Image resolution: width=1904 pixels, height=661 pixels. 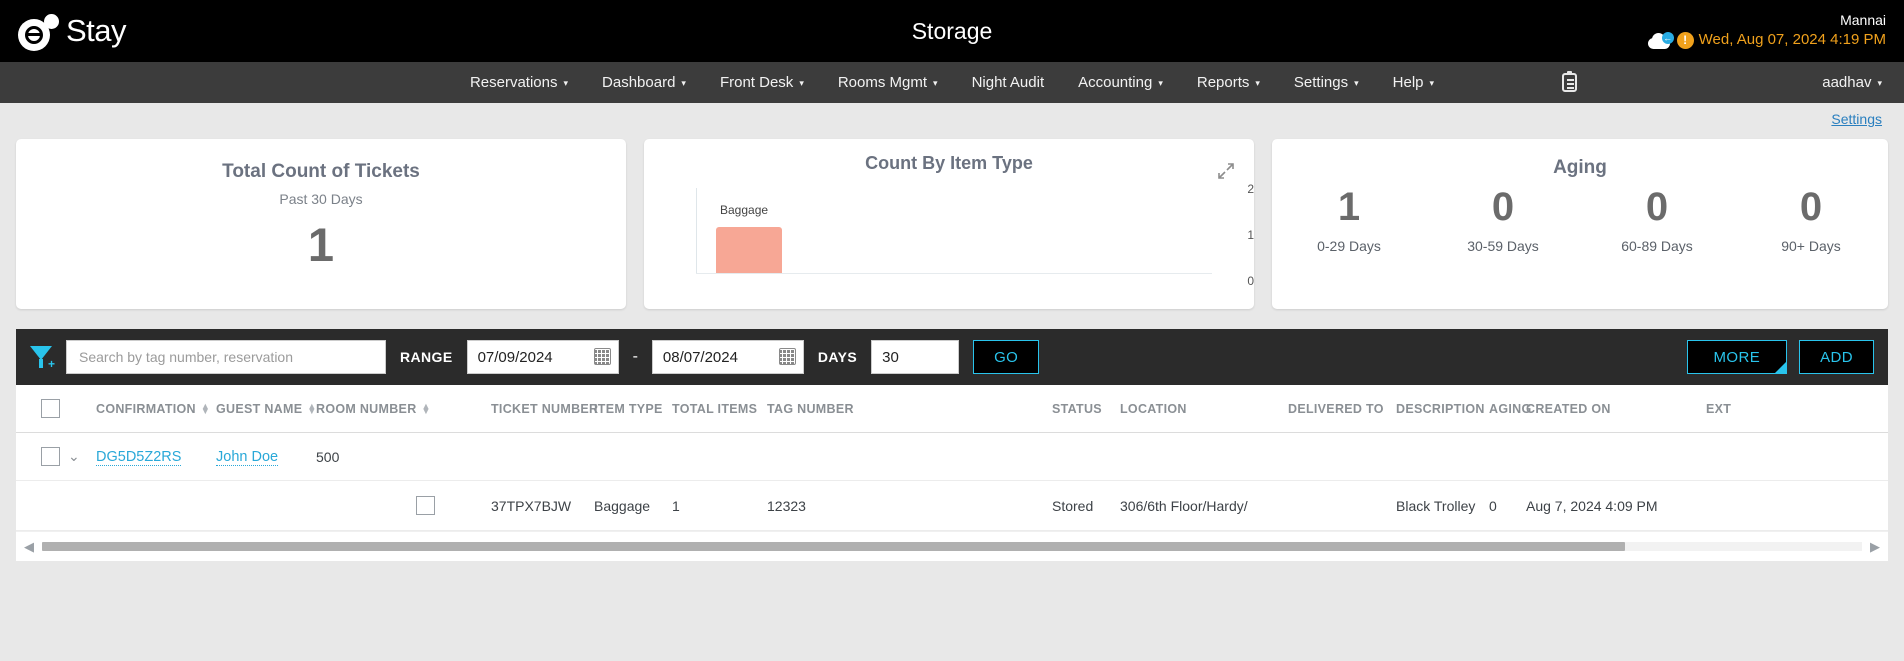 I want to click on chevron-down-icon: ⌄, so click(x=74, y=456).